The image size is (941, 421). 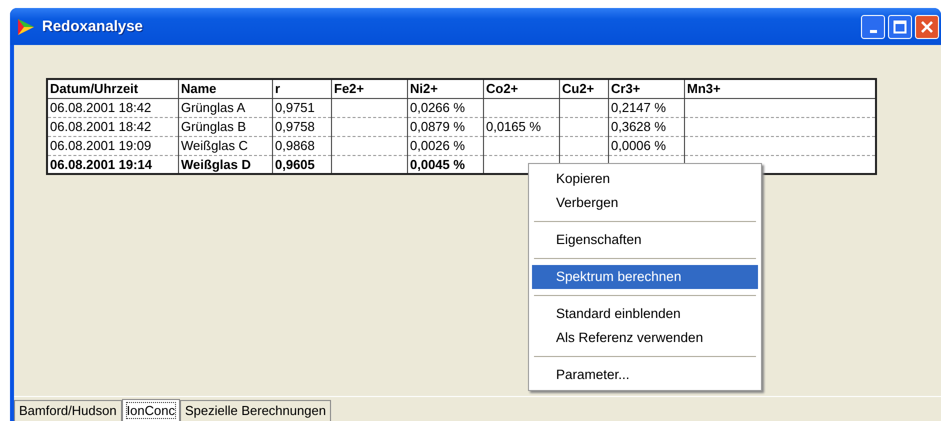 I want to click on menu-item: Spektrum berechnen, so click(x=645, y=277).